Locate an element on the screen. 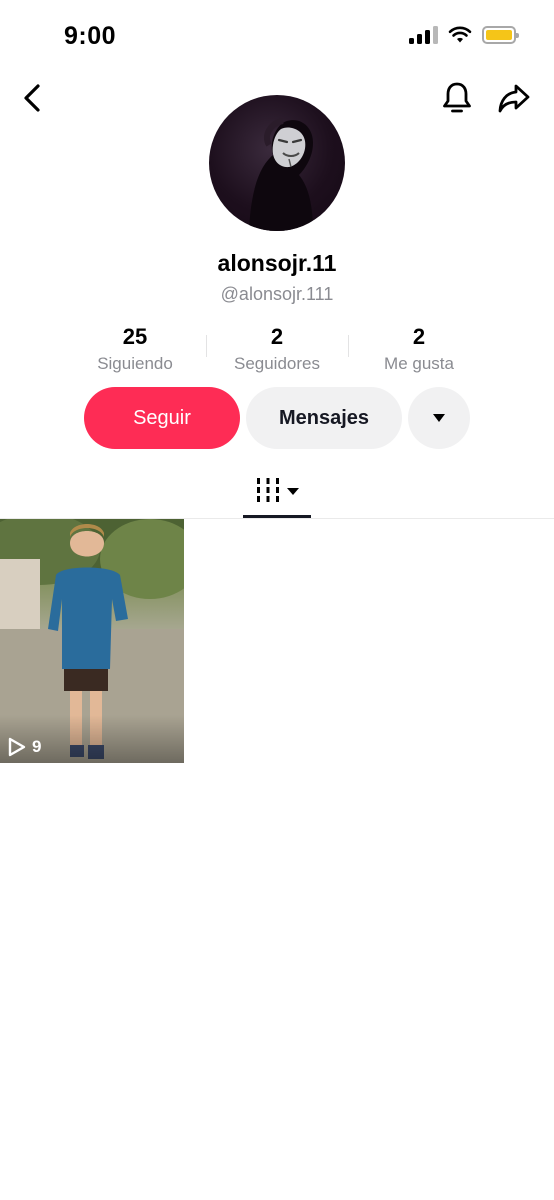 The width and height of the screenshot is (554, 1200). more-options-button is located at coordinates (439, 418).